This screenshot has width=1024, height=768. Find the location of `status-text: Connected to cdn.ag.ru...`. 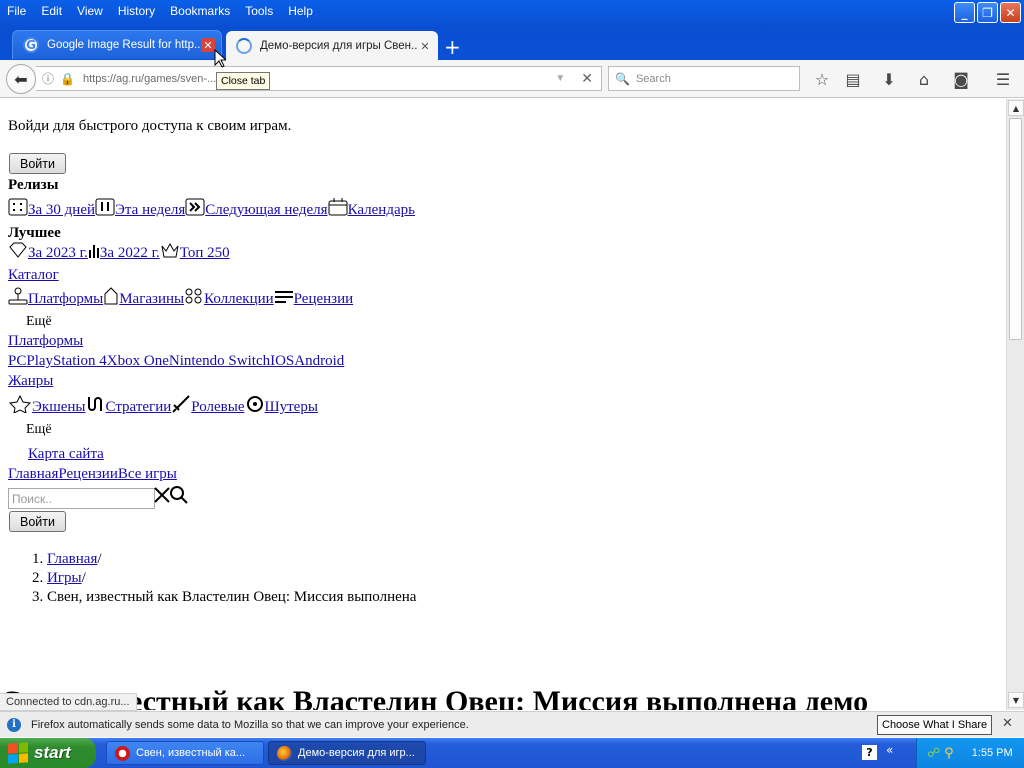

status-text: Connected to cdn.ag.ru... is located at coordinates (68, 702).